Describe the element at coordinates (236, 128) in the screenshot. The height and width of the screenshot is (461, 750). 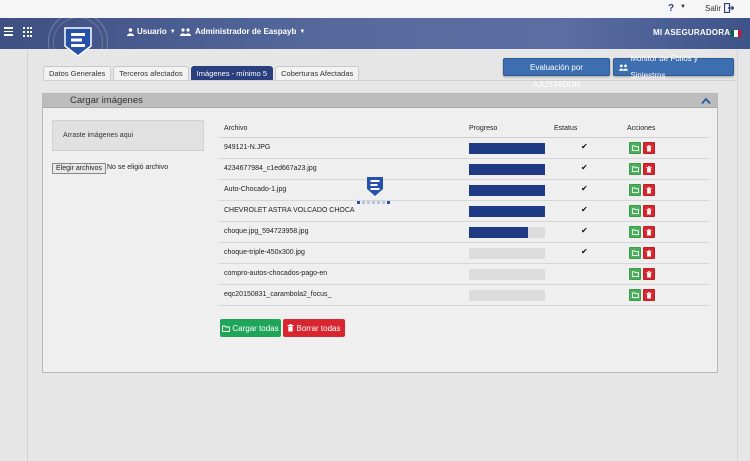
I see `col-archivo: Archivo` at that location.